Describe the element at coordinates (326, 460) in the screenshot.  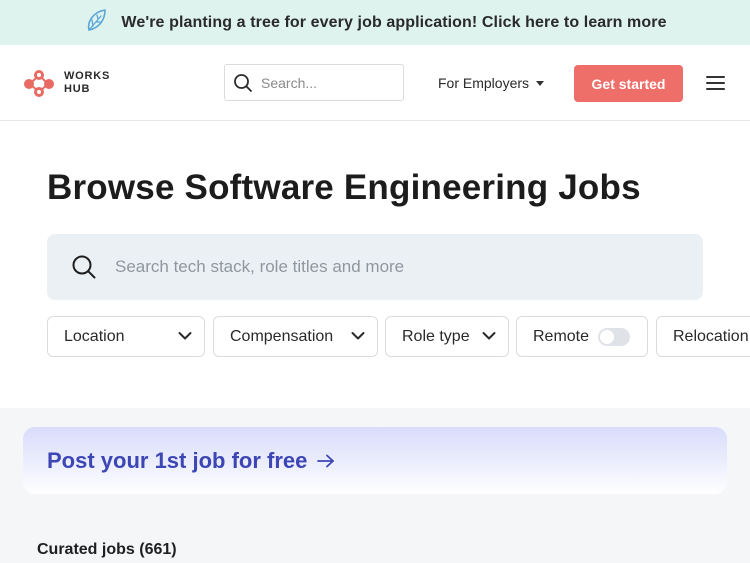
I see `arrow-right-icon` at that location.